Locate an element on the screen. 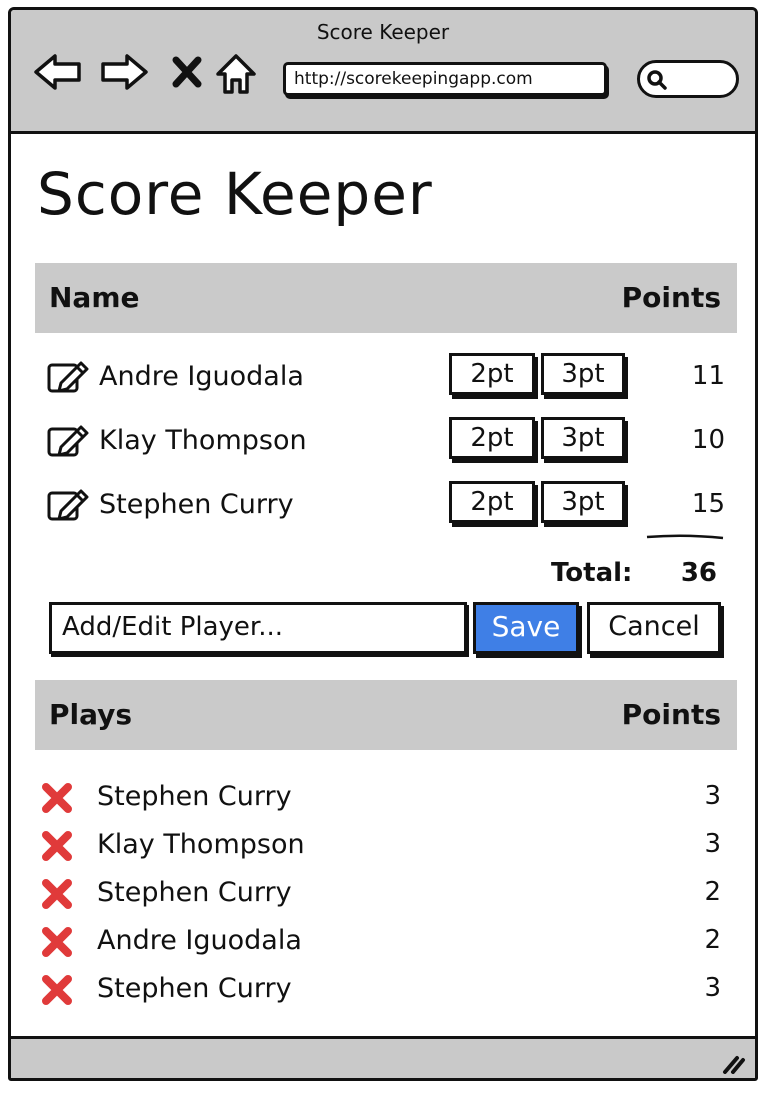  resize-grip-icon is located at coordinates (733, 1063).